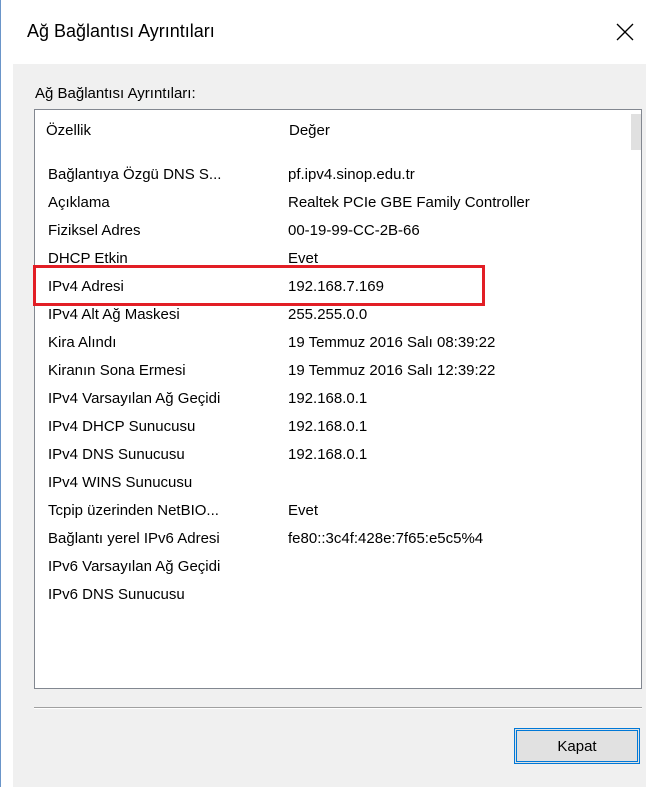 Image resolution: width=649 pixels, height=787 pixels. I want to click on close-icon, so click(625, 32).